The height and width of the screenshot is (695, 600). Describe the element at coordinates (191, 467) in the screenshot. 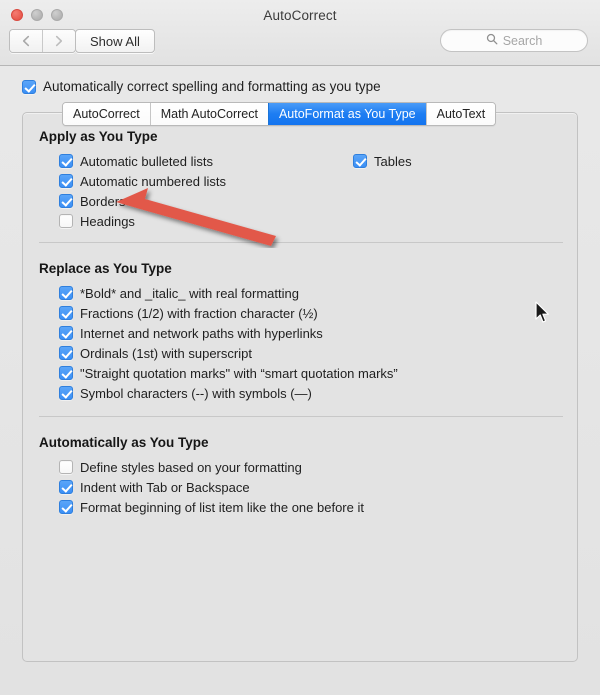

I see `label-define-styles: Define styles based on your formatting` at that location.